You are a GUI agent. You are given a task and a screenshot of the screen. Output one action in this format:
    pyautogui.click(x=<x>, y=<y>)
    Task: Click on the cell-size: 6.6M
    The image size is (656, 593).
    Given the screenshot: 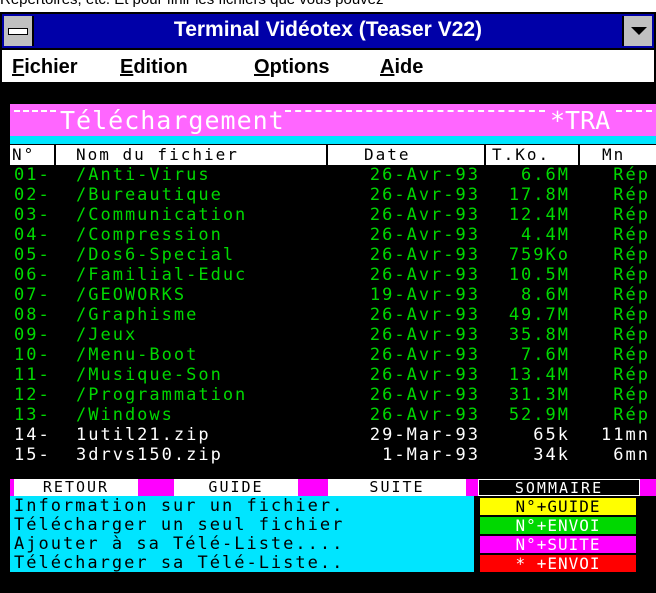 What is the action you would take?
    pyautogui.click(x=545, y=175)
    